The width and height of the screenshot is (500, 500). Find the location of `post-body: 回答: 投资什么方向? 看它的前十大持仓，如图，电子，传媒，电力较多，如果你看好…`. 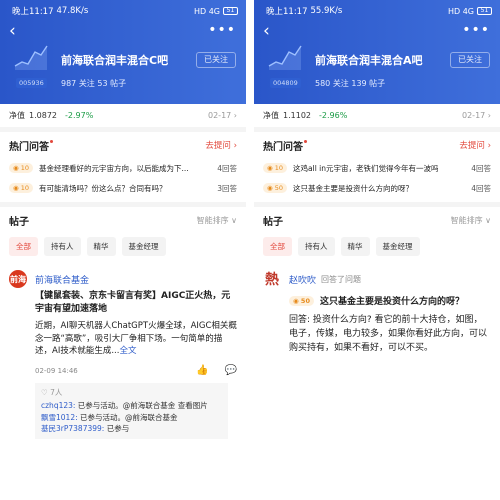

post-body: 回答: 投资什么方向? 看它的前十大持仓，如图，电子，传媒，电力较多，如果你看好… is located at coordinates (390, 334).